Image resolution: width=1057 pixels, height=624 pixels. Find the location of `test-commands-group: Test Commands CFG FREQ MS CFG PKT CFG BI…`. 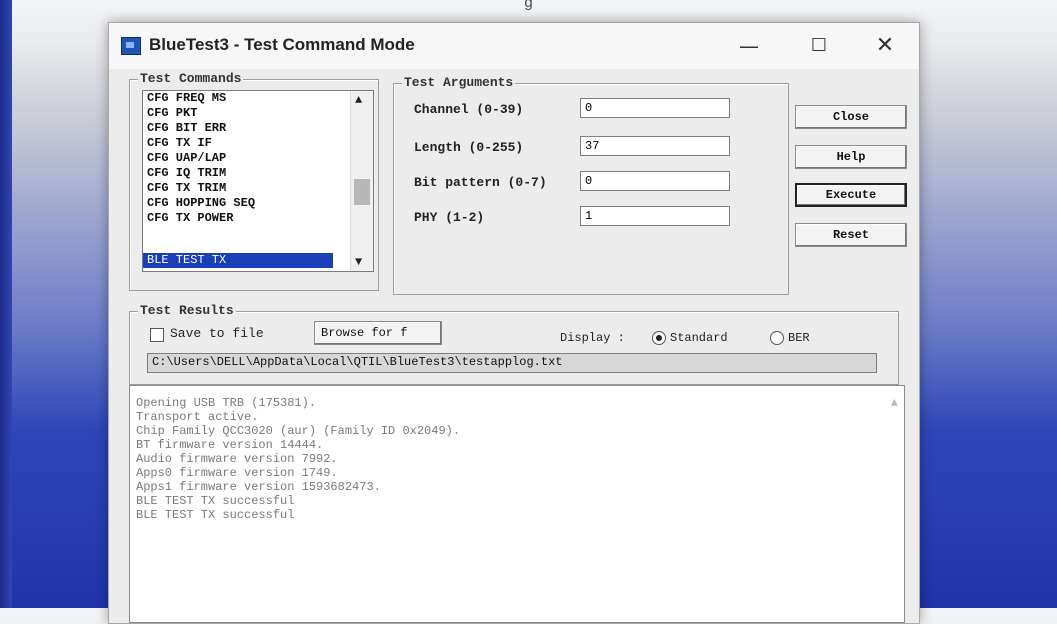

test-commands-group: Test Commands CFG FREQ MS CFG PKT CFG BI… is located at coordinates (254, 181).